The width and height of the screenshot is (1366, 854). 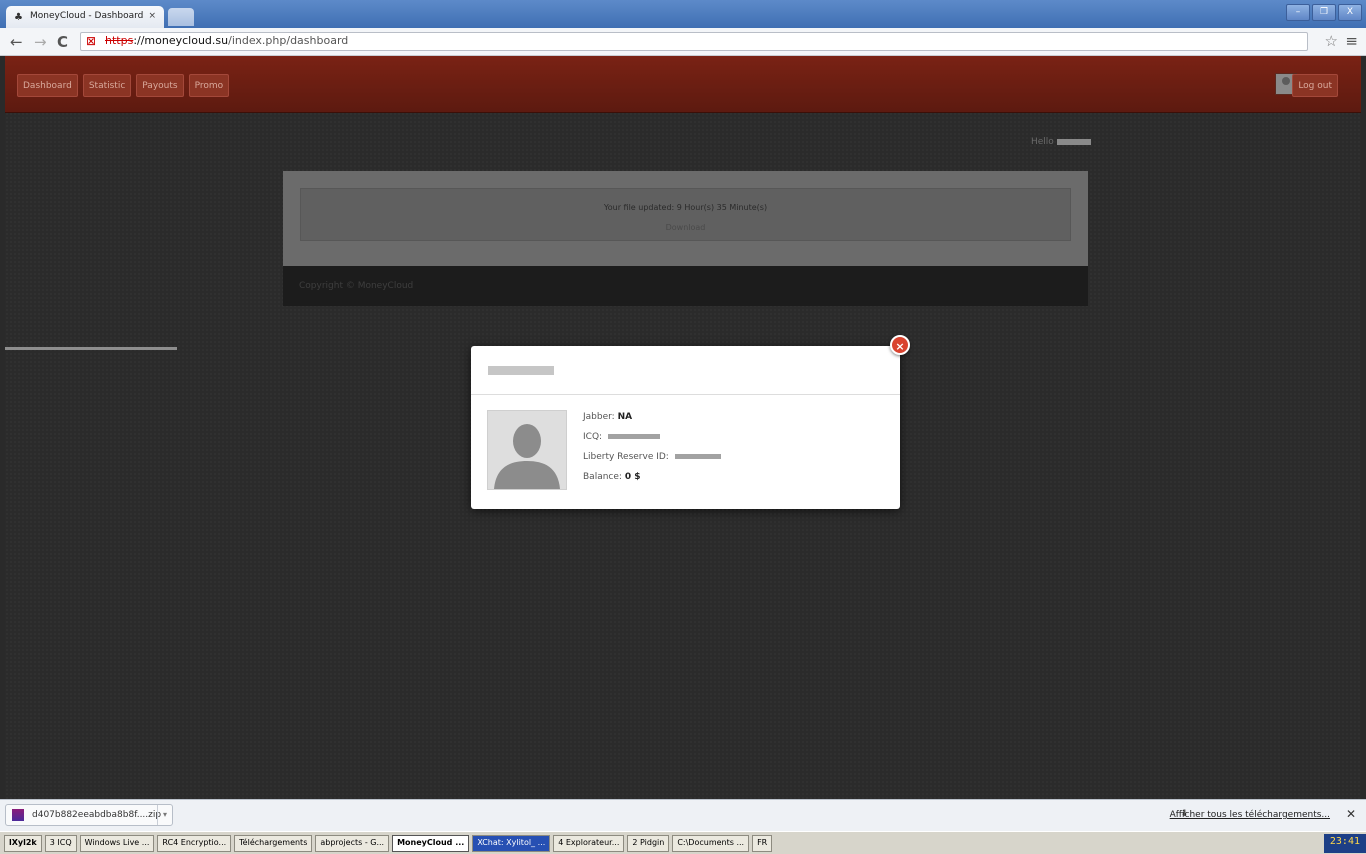 What do you see at coordinates (40, 42) in the screenshot?
I see `forward-arrow-icon: →` at bounding box center [40, 42].